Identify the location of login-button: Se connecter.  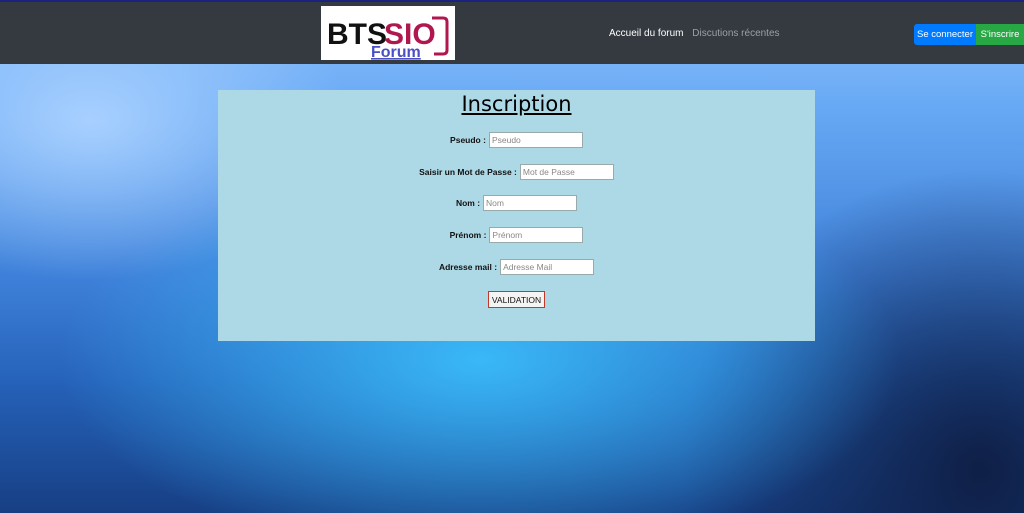
(945, 34).